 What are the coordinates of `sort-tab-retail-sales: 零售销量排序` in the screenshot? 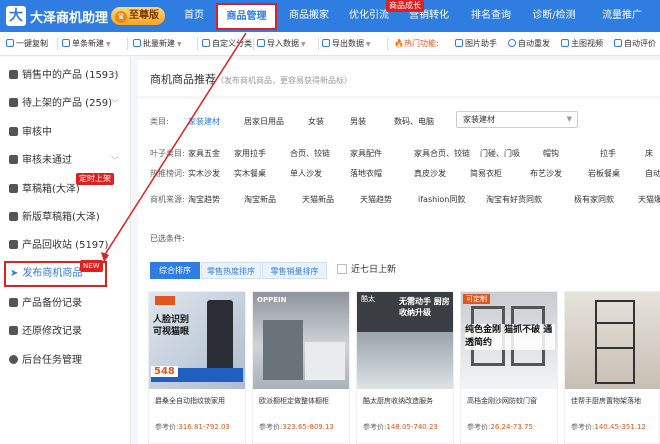 It's located at (294, 270).